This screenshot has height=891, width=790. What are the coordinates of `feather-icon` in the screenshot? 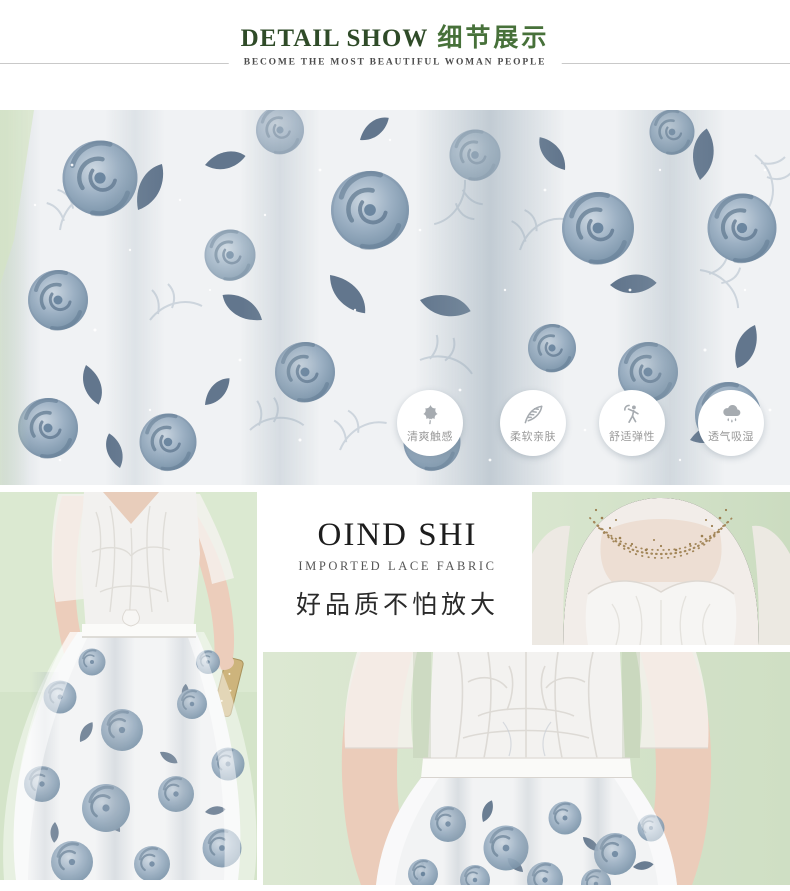 It's located at (533, 414).